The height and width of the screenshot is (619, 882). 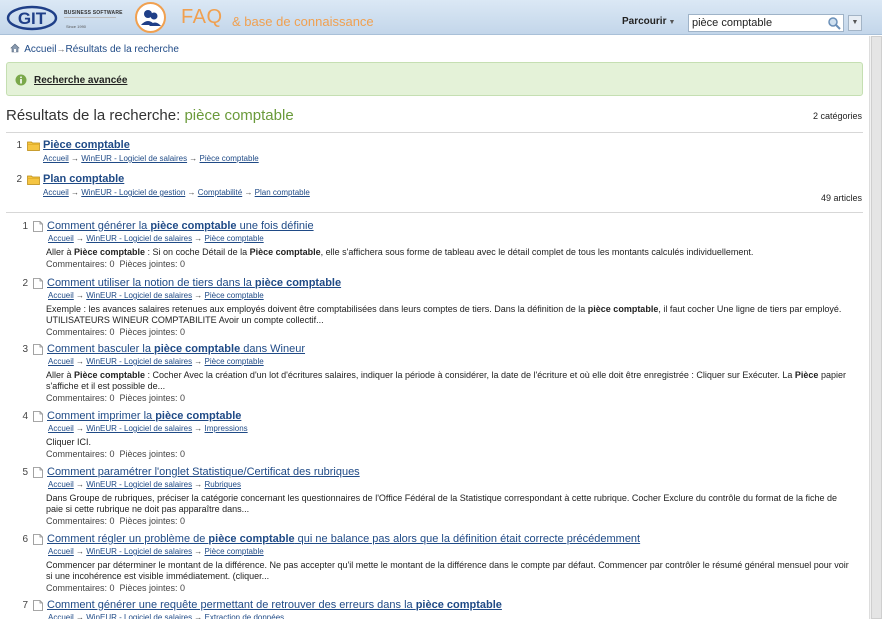 I want to click on scrollbar-thumb, so click(x=876, y=327).